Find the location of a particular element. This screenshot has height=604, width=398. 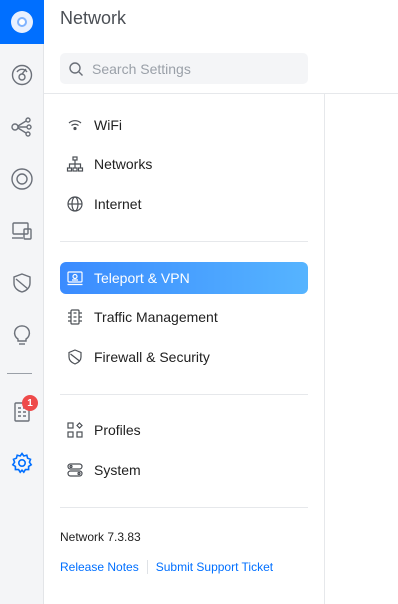

menu-item-label: System is located at coordinates (117, 470).